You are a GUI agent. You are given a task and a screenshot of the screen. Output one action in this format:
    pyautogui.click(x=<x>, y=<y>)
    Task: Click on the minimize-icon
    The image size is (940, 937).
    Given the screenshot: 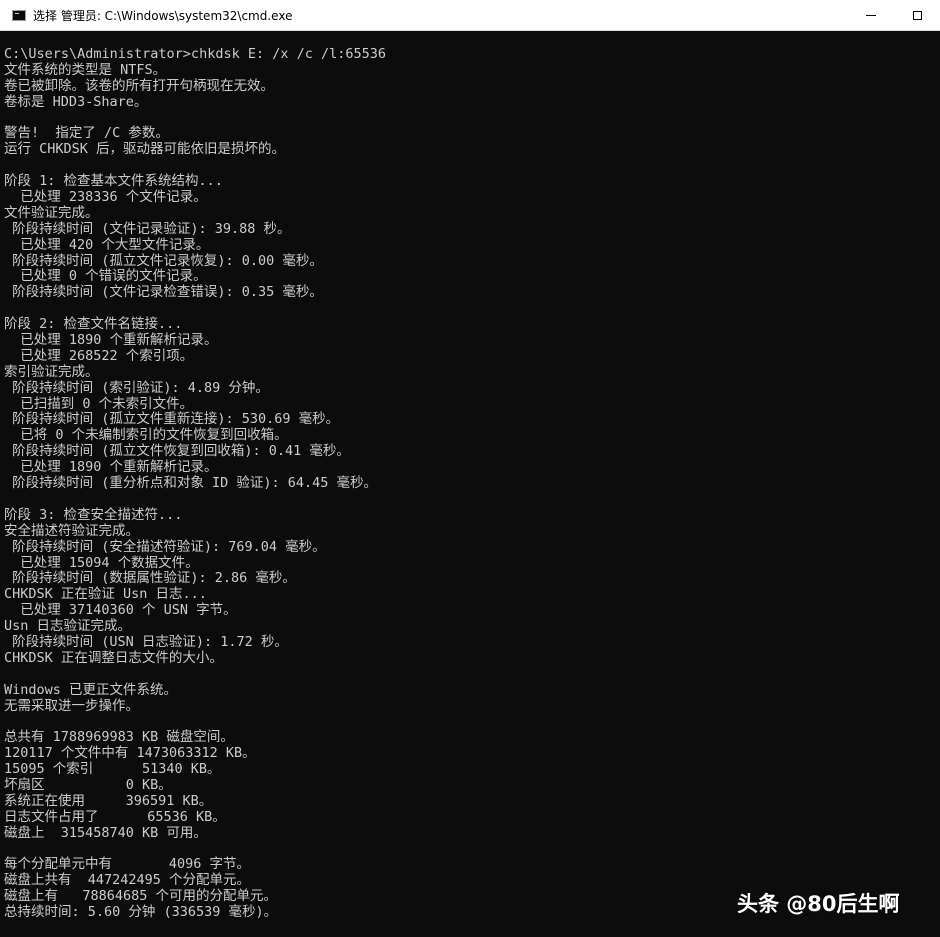 What is the action you would take?
    pyautogui.click(x=871, y=15)
    